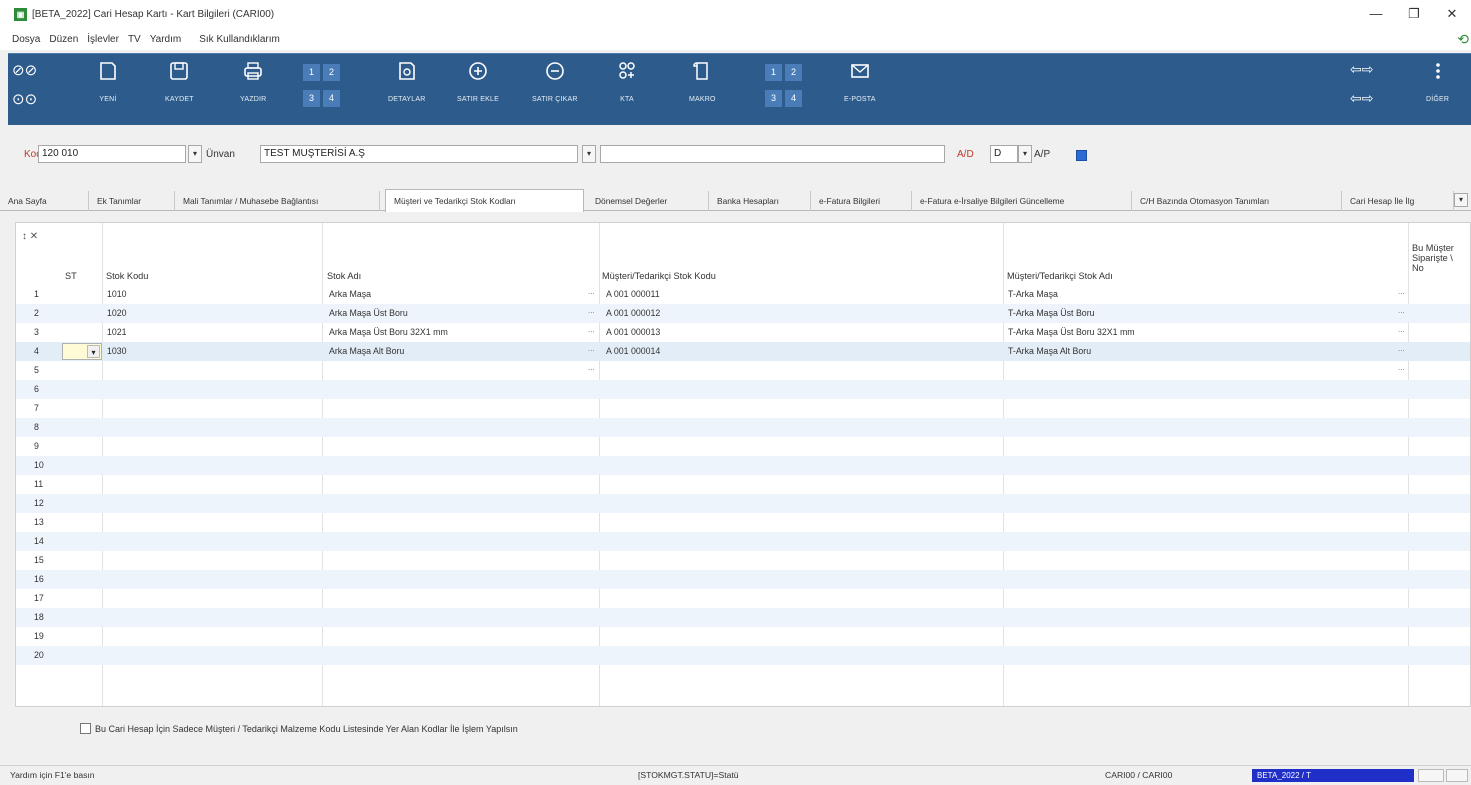 This screenshot has height=785, width=1471. I want to click on window-switch-icon: ⇦⇨, so click(1361, 98).